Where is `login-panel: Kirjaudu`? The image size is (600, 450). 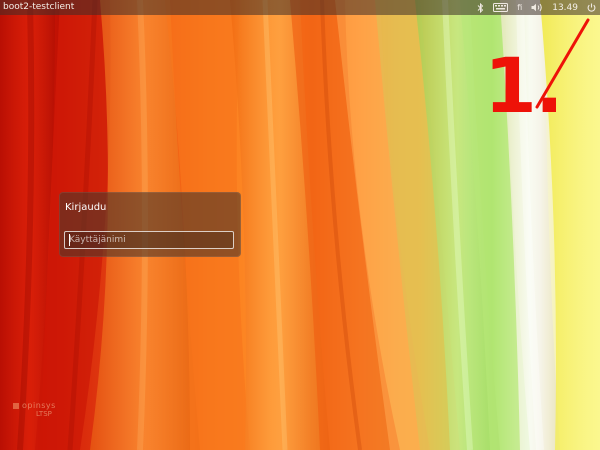 login-panel: Kirjaudu is located at coordinates (150, 224).